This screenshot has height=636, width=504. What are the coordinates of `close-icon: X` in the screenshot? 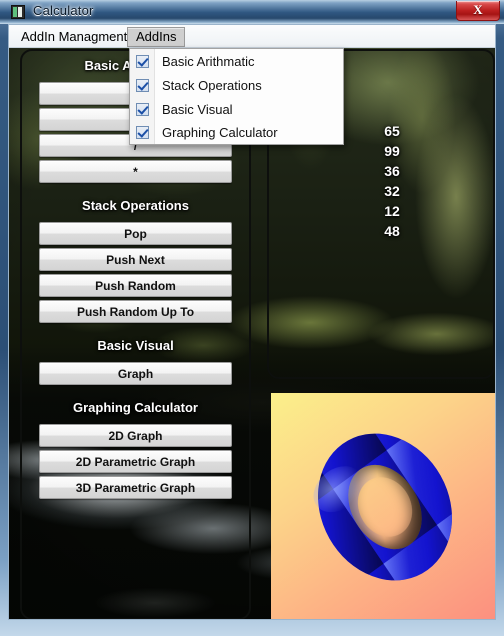 It's located at (478, 9).